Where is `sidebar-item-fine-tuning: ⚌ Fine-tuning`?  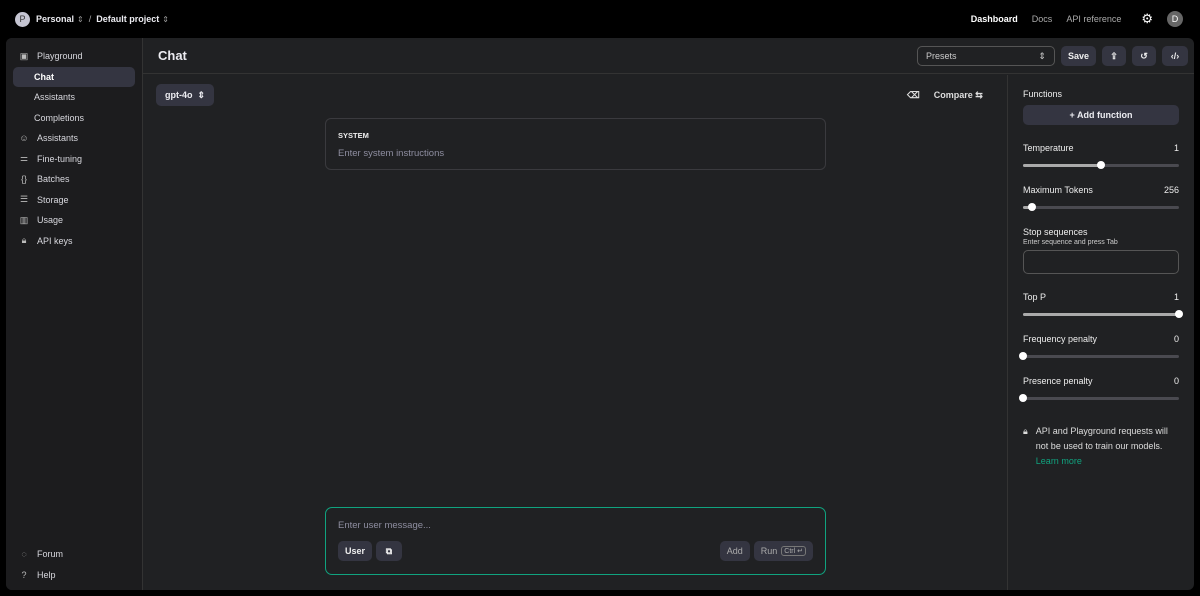
sidebar-item-fine-tuning: ⚌ Fine-tuning is located at coordinates (74, 159).